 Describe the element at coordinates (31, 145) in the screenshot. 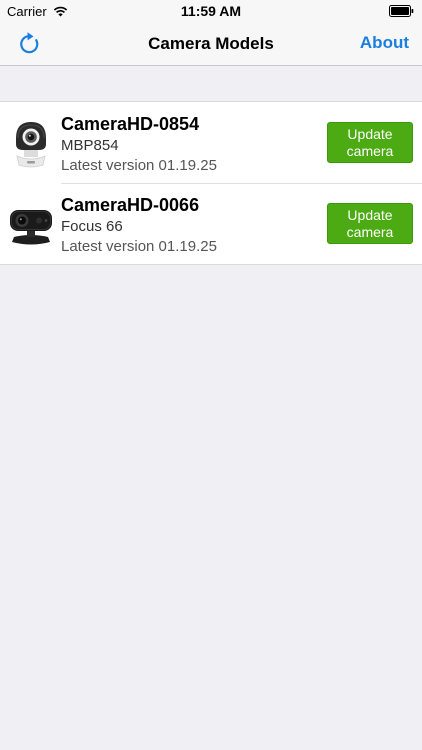

I see `dome-camera-icon` at that location.